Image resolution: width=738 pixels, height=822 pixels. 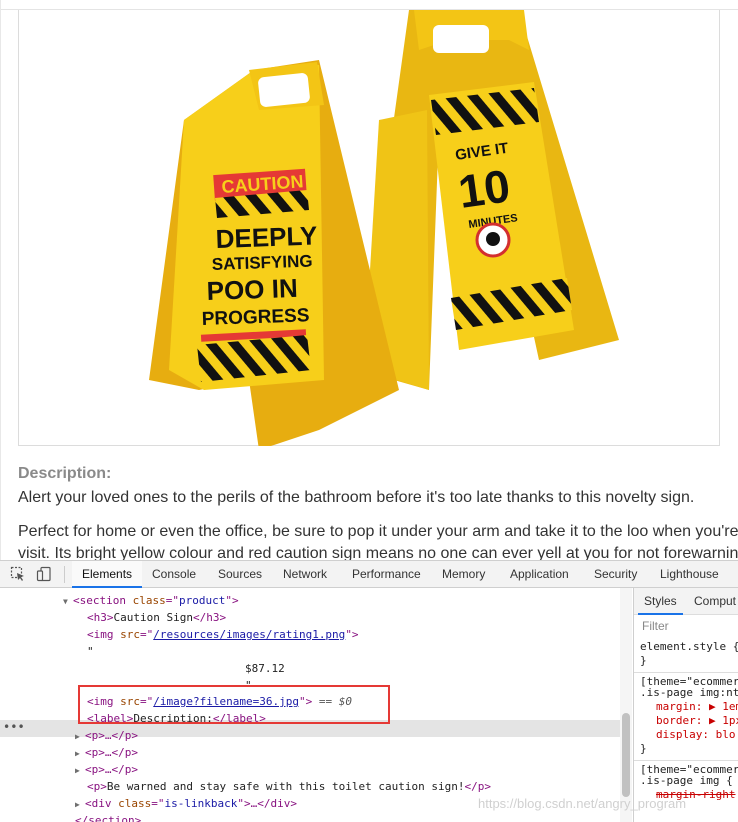 What do you see at coordinates (44, 574) in the screenshot?
I see `device-toolbar-icon` at bounding box center [44, 574].